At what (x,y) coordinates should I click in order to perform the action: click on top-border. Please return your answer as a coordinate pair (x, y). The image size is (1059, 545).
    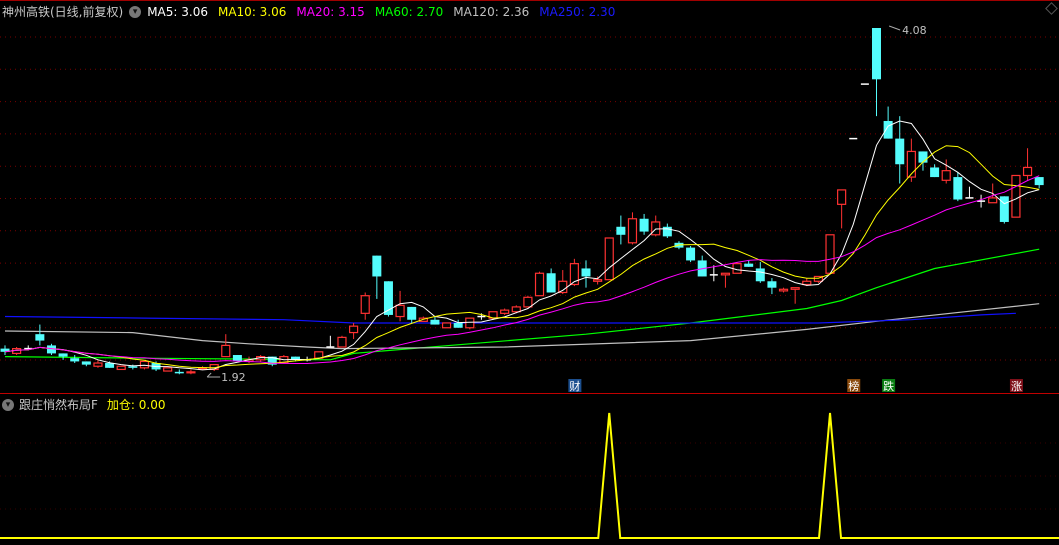
    Looking at the image, I should click on (529, 0).